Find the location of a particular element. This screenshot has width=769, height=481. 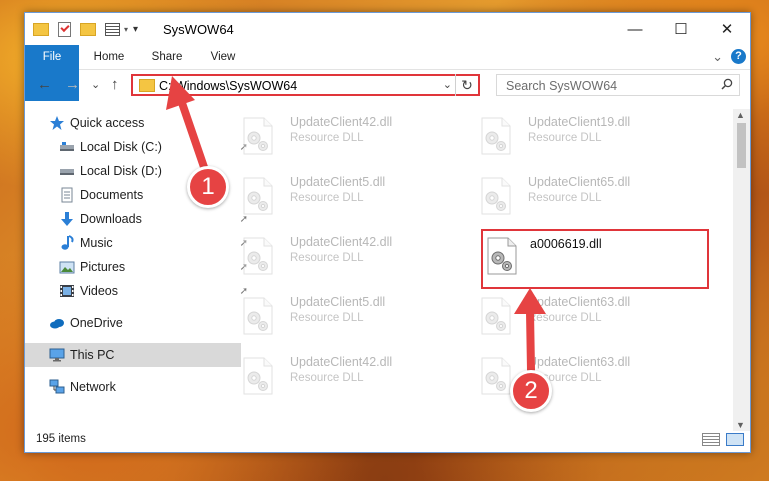

chevron-down-icon: ⌄ is located at coordinates (447, 84).